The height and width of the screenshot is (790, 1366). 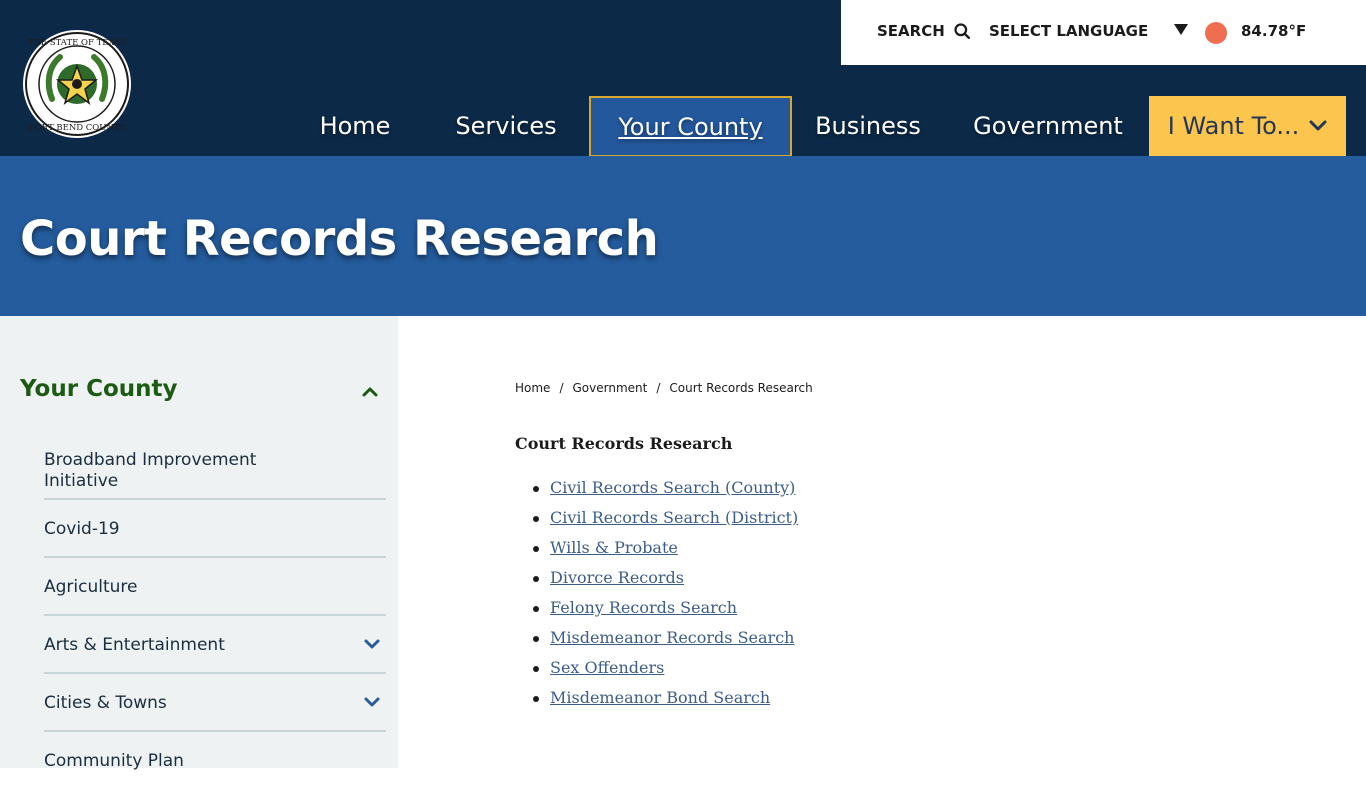 I want to click on page-title: Court Records Research, so click(x=339, y=239).